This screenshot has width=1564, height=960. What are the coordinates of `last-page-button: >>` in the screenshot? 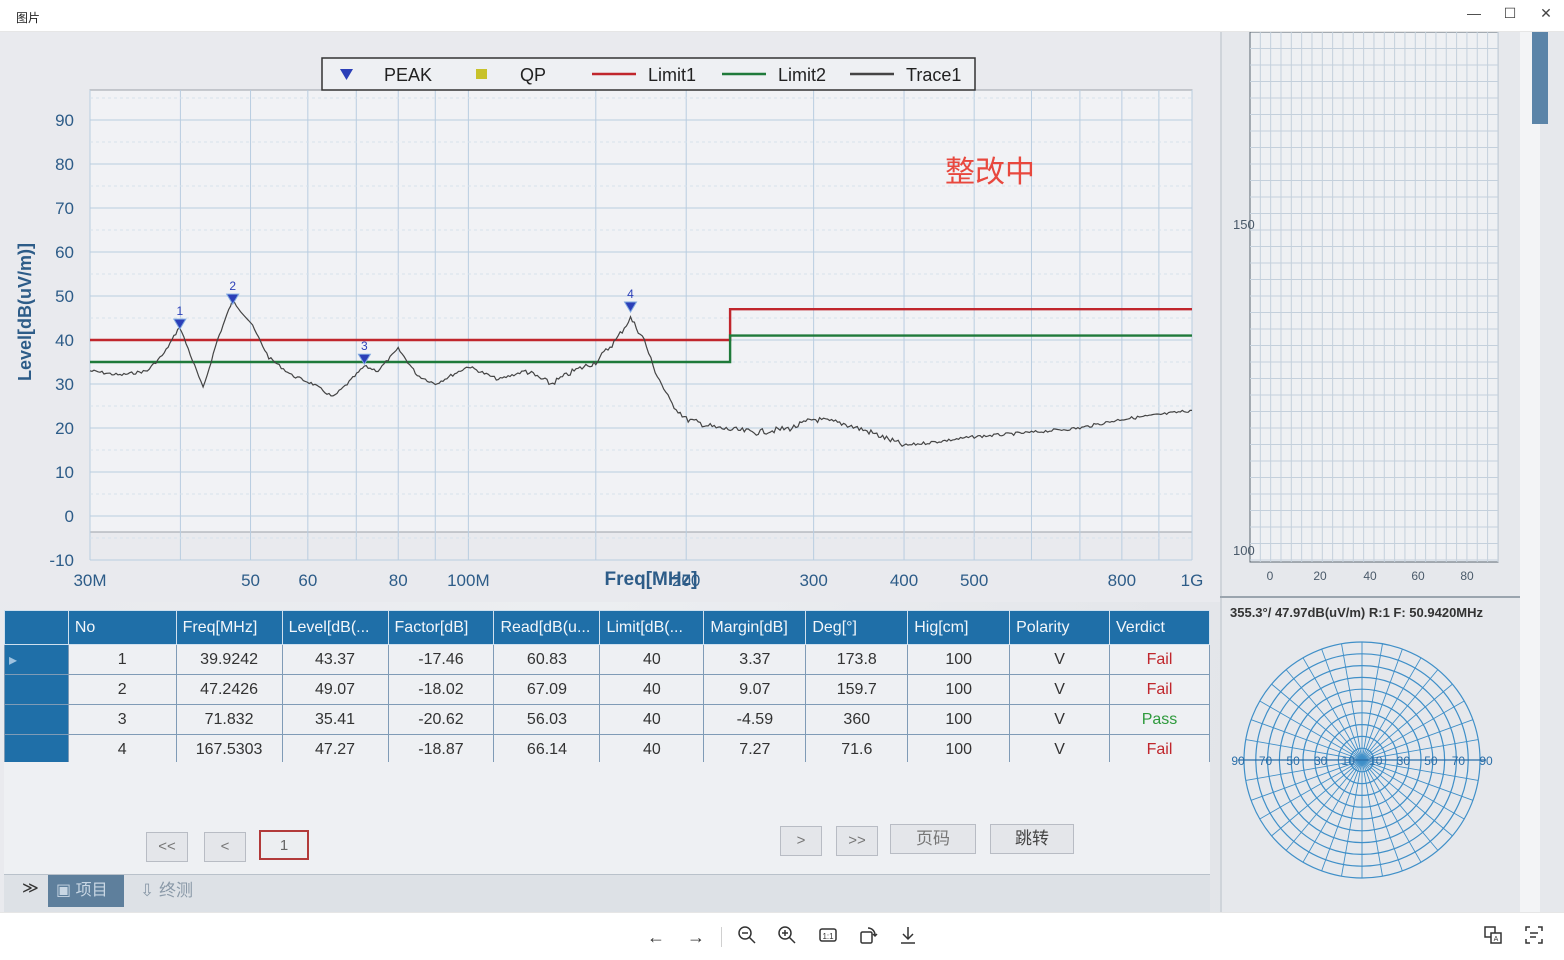 It's located at (857, 841).